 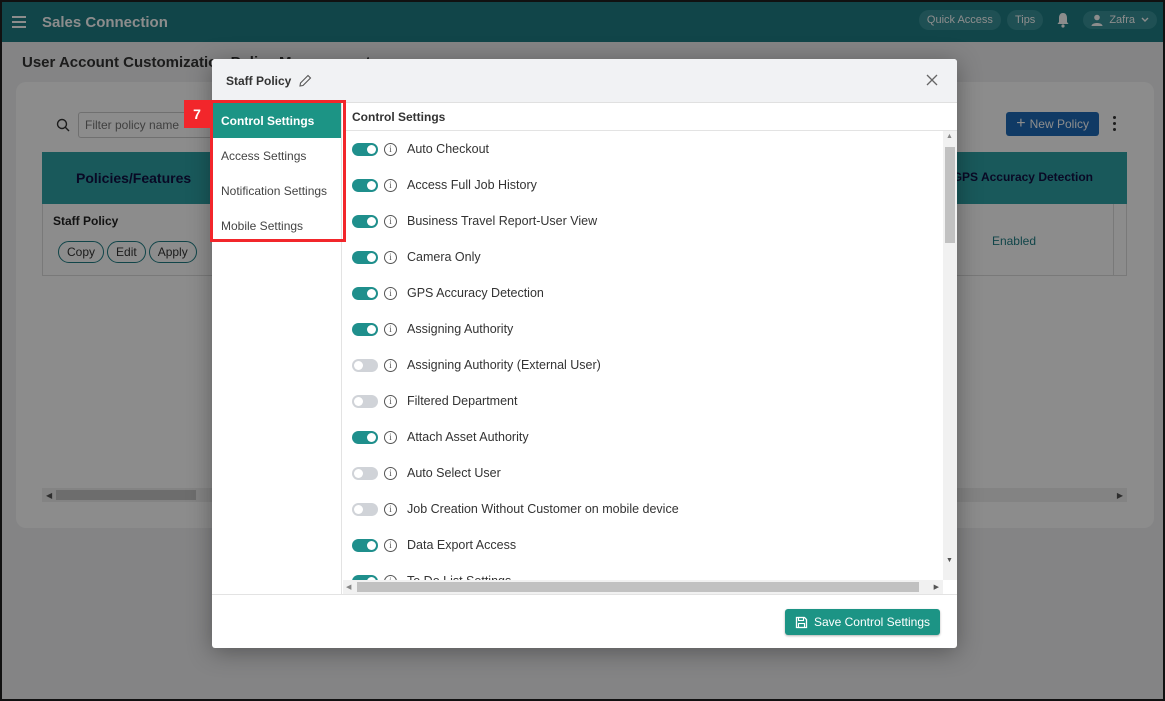 I want to click on setting-label: Assigning Authority, so click(x=460, y=329).